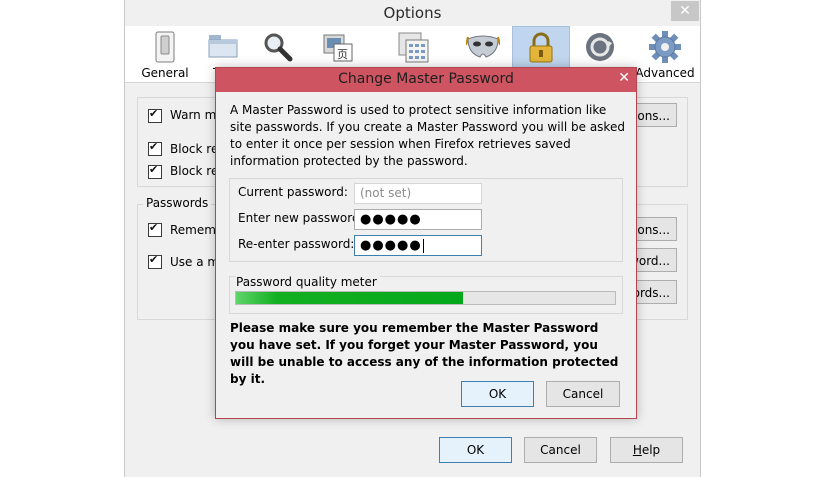 This screenshot has height=477, width=825. I want to click on options-close-button: ✕, so click(685, 11).